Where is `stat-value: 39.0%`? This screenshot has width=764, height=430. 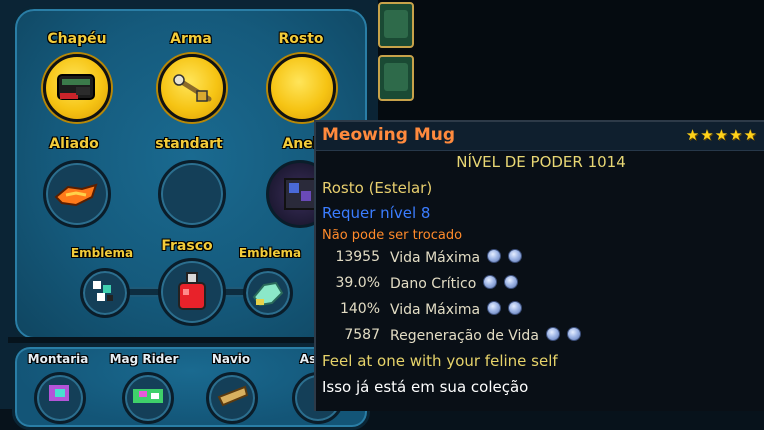
stat-value: 39.0% is located at coordinates (357, 283).